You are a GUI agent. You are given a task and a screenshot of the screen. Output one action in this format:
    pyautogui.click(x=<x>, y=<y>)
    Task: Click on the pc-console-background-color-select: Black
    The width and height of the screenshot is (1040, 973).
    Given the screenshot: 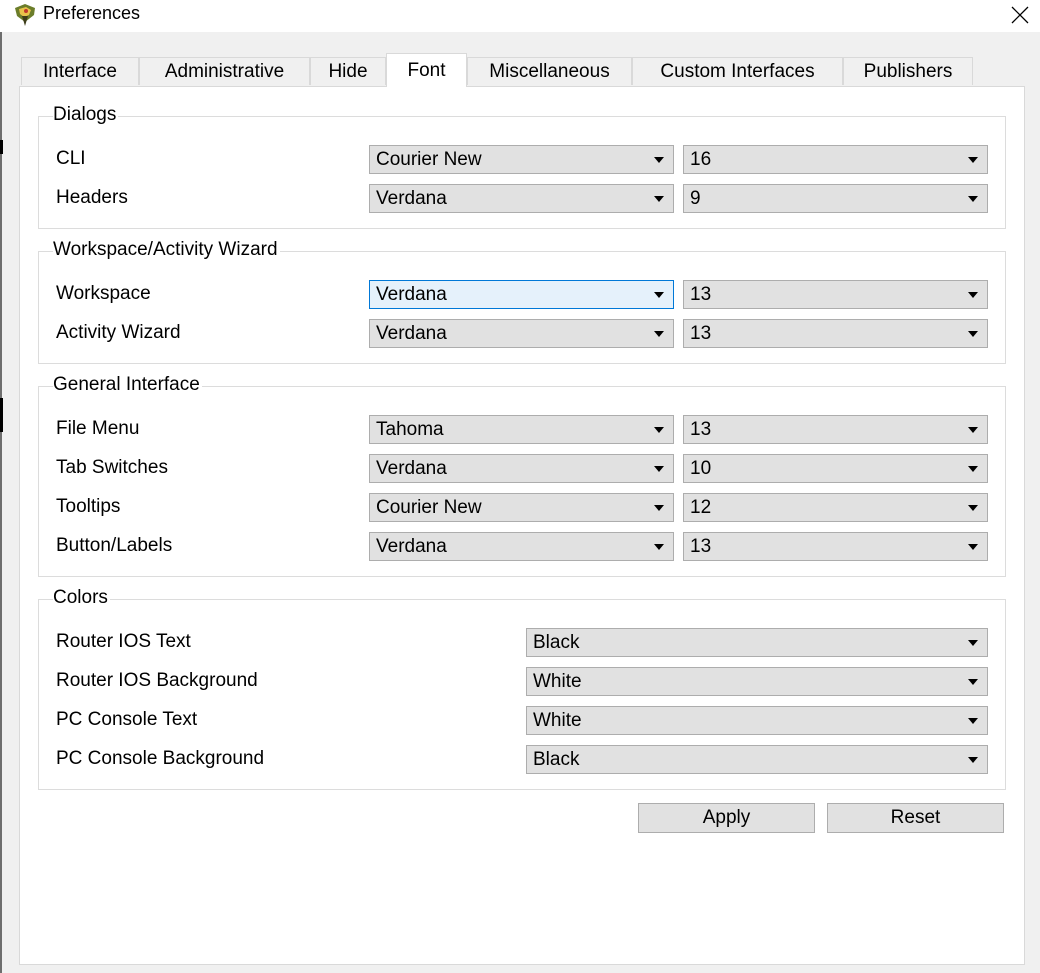 What is the action you would take?
    pyautogui.click(x=757, y=759)
    